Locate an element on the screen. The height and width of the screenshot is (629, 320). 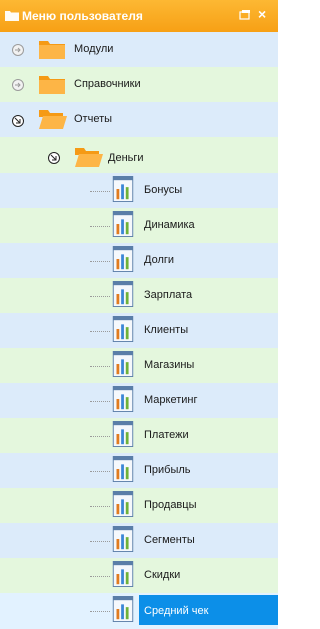
tree-item-label: Скидки is located at coordinates (162, 575).